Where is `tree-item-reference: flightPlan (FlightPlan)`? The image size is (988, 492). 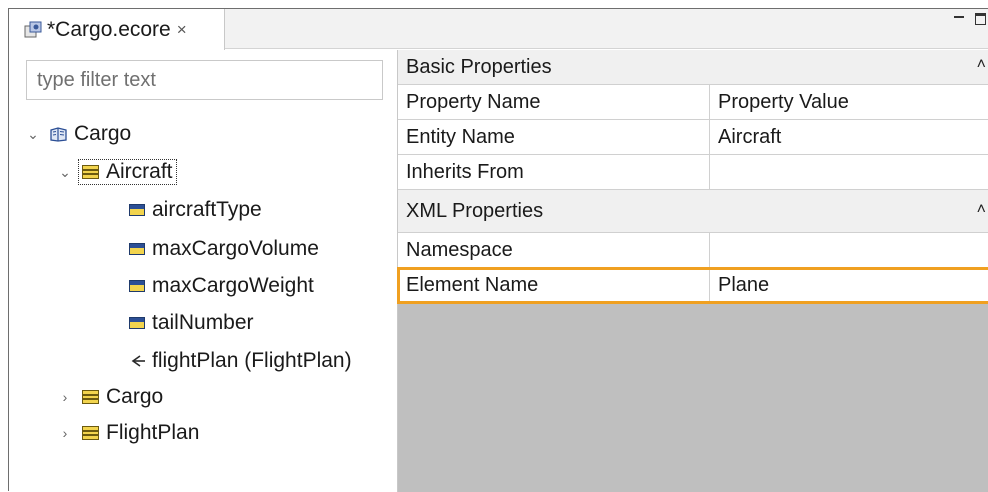 tree-item-reference: flightPlan (FlightPlan) is located at coordinates (240, 361).